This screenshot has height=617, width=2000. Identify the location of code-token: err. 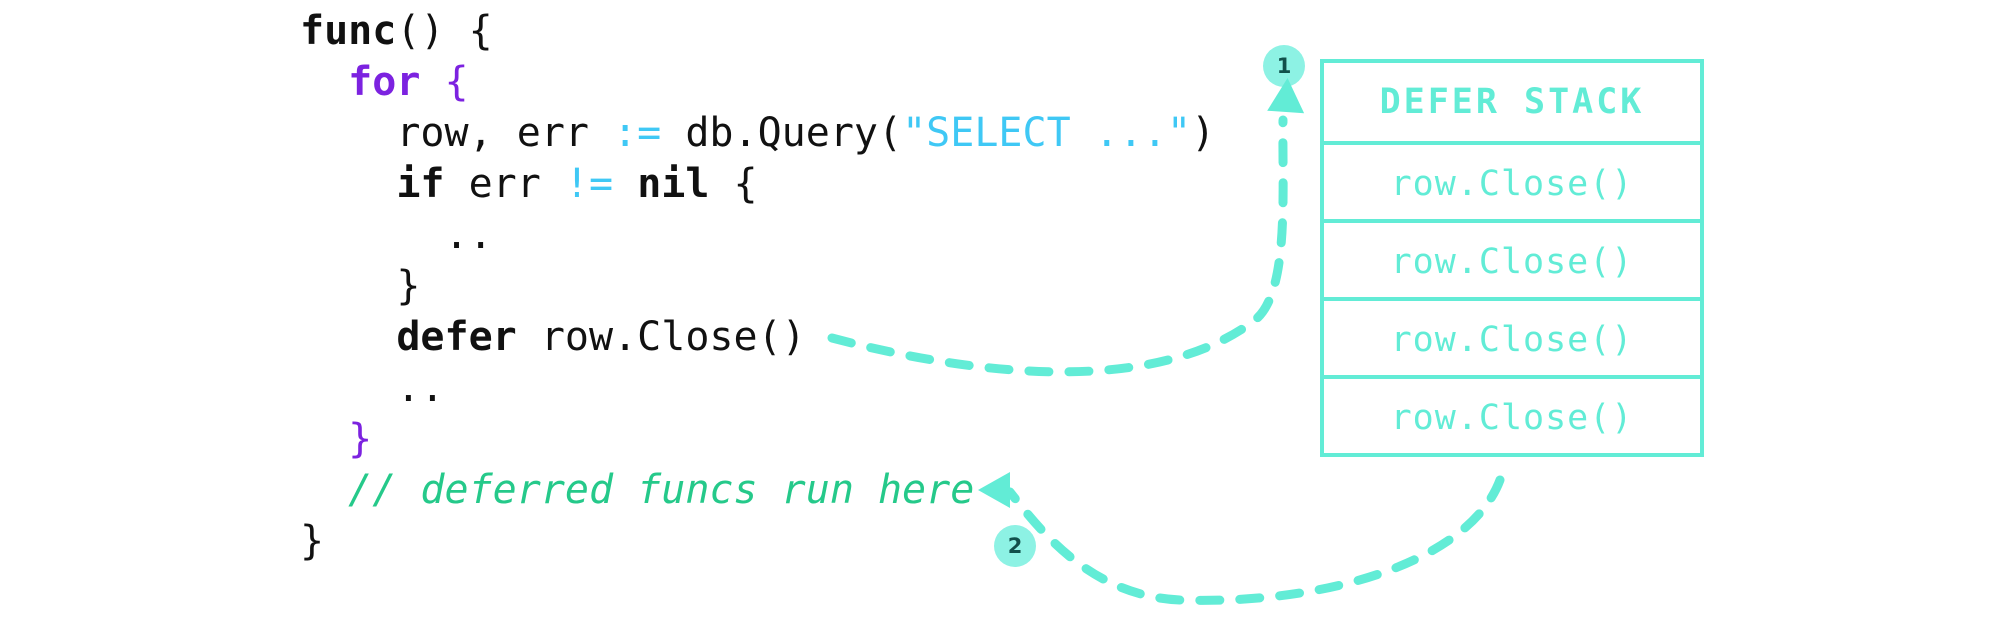
(504, 184).